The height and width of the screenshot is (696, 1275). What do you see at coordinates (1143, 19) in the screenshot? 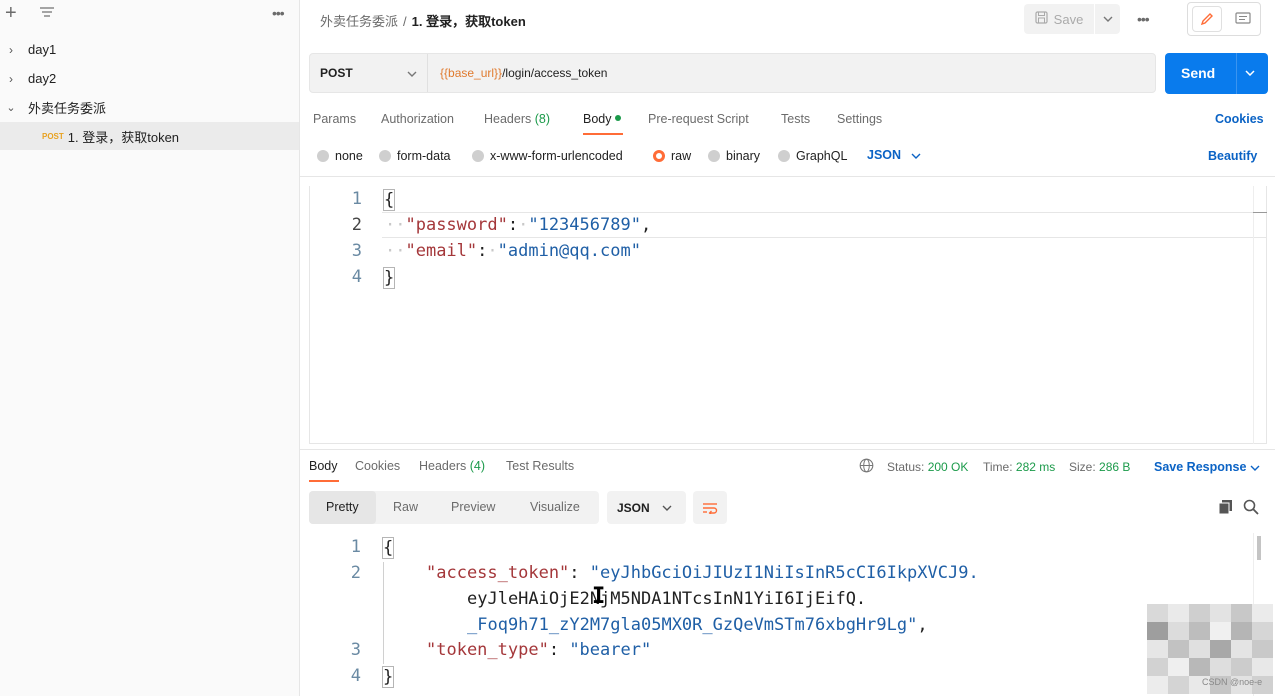
I see `more-options-icon: •••` at bounding box center [1143, 19].